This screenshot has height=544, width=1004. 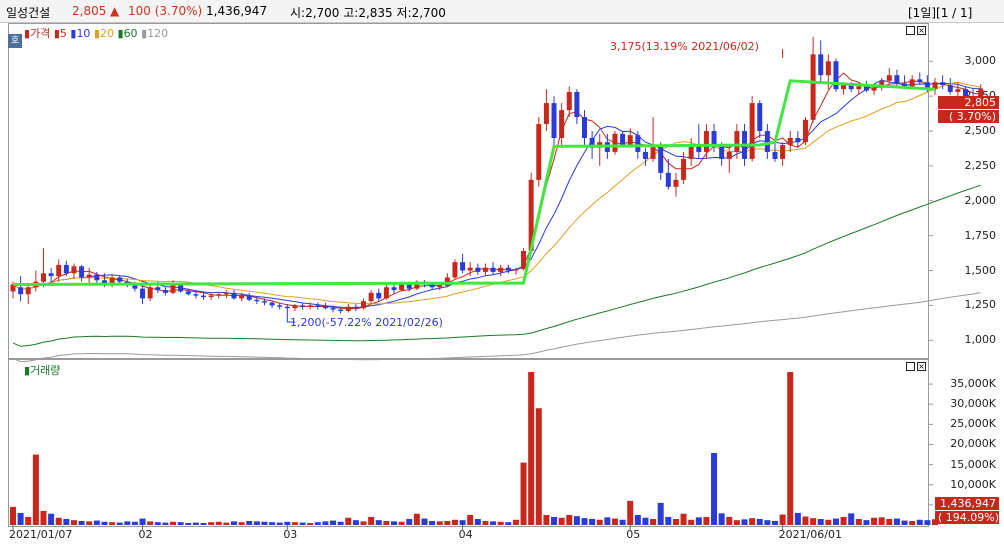 I want to click on price-y-tick: 2,250, so click(x=980, y=165).